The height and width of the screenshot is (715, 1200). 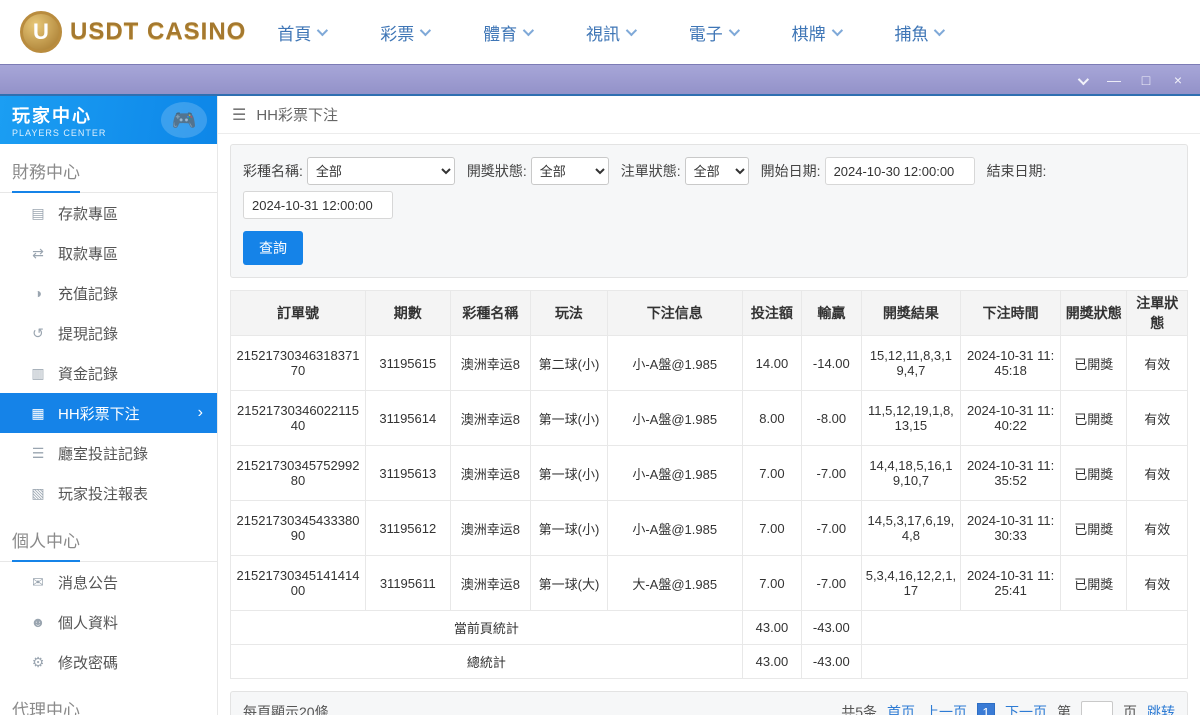 What do you see at coordinates (920, 32) in the screenshot?
I see `nav-fishing: 捕魚` at bounding box center [920, 32].